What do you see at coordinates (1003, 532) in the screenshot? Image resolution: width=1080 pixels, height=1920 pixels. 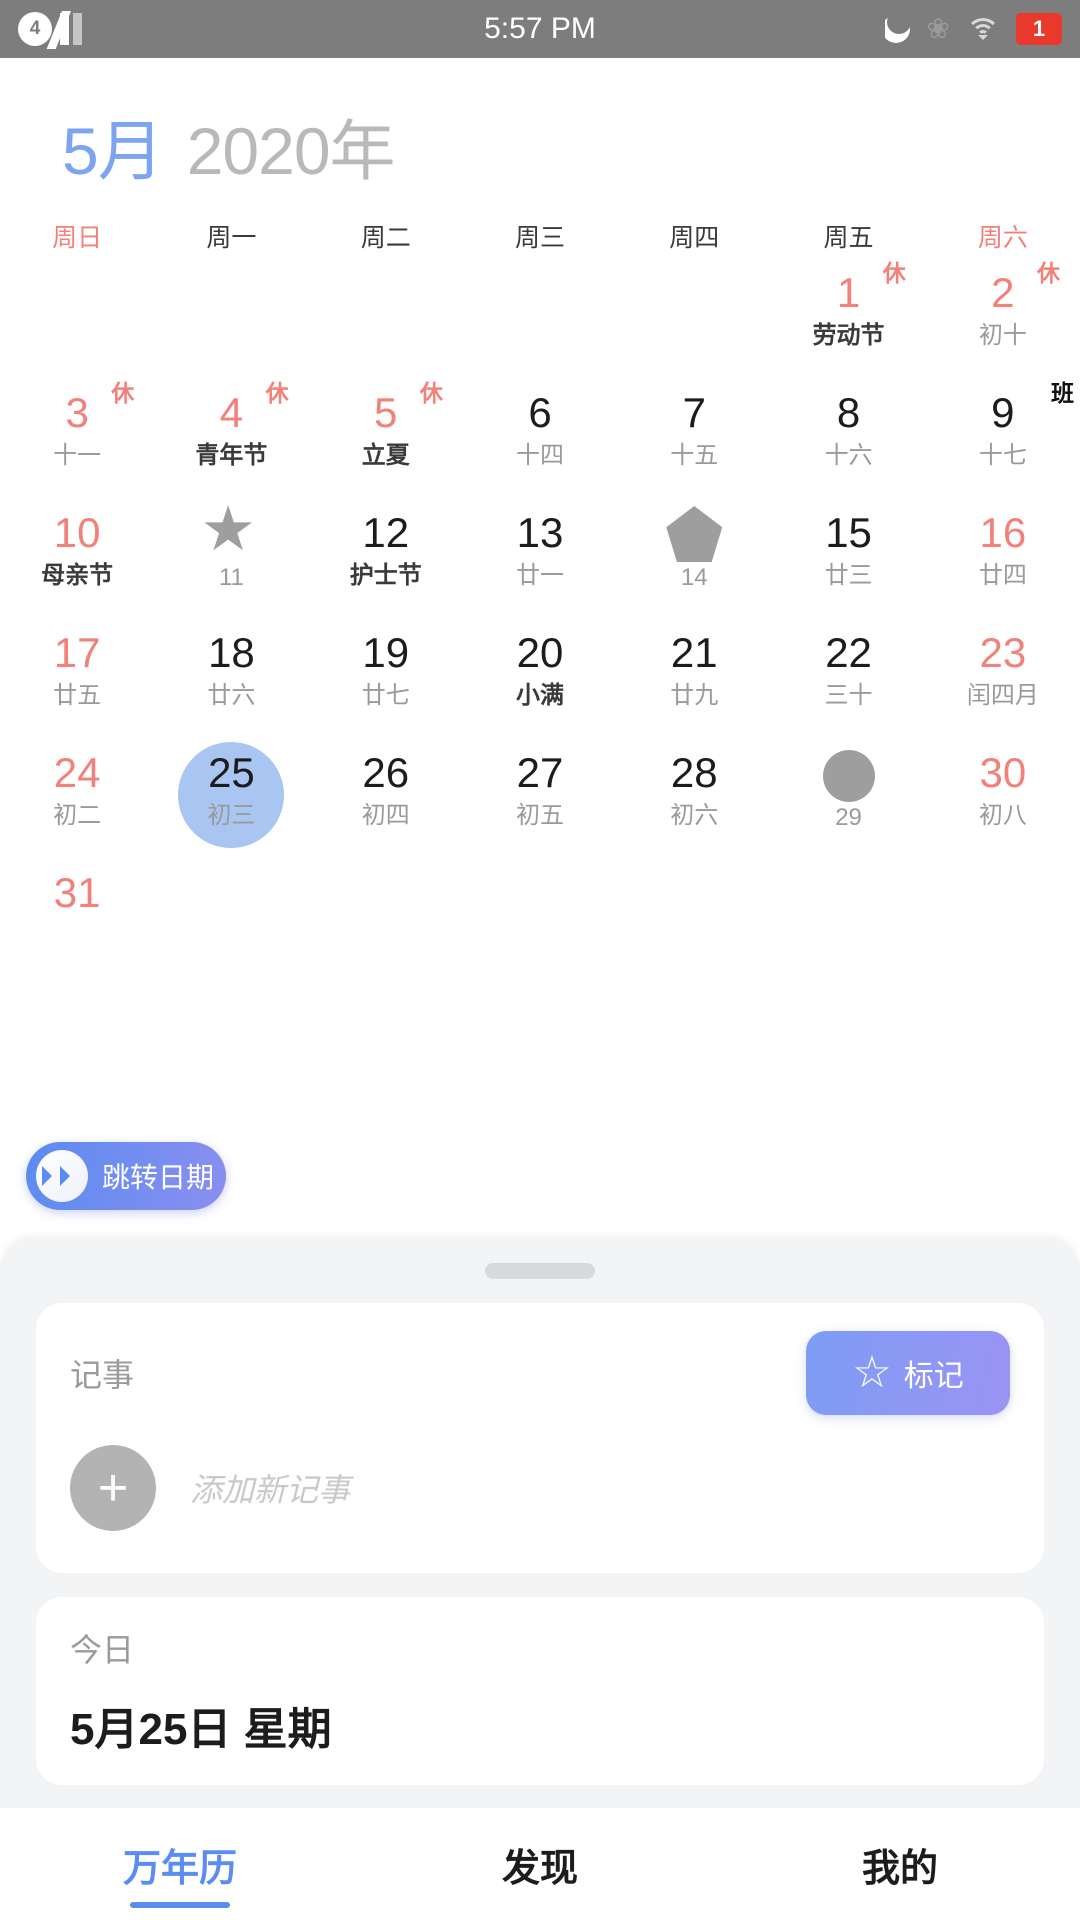 I see `day-number: 16` at bounding box center [1003, 532].